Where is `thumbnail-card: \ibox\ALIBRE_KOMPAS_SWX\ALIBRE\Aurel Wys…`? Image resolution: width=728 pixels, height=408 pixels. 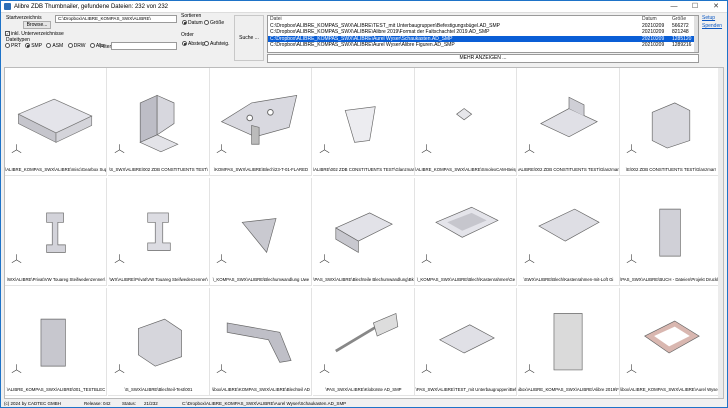
thumbnail-card: \ibox\ALIBRE_KOMPAS_SWX\ALIBRE\Aurel Wys… is located at coordinates (671, 342).